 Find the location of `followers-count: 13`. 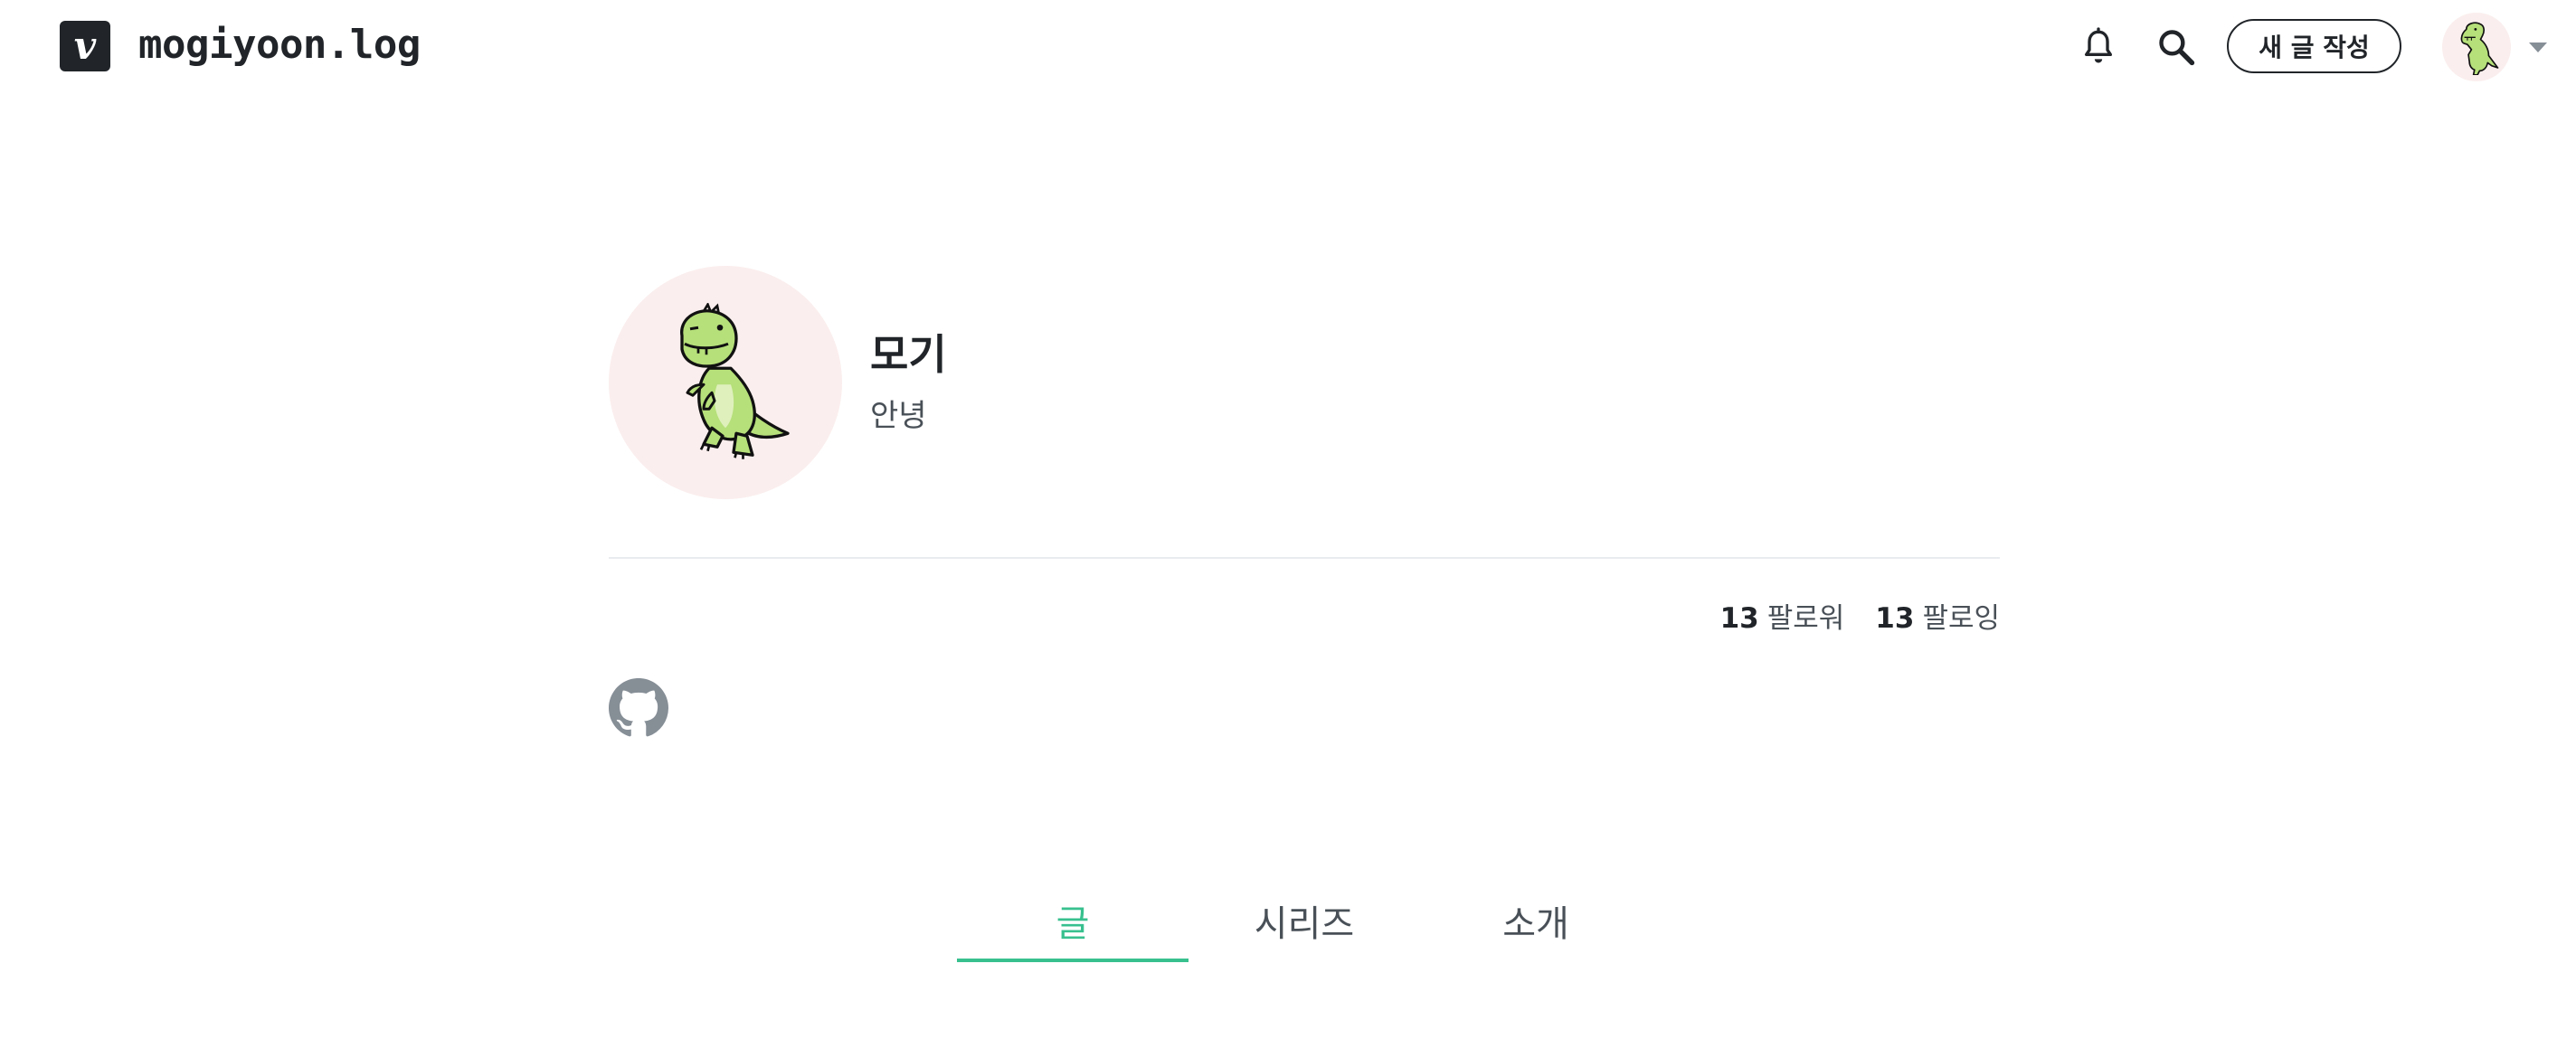

followers-count: 13 is located at coordinates (1740, 618).